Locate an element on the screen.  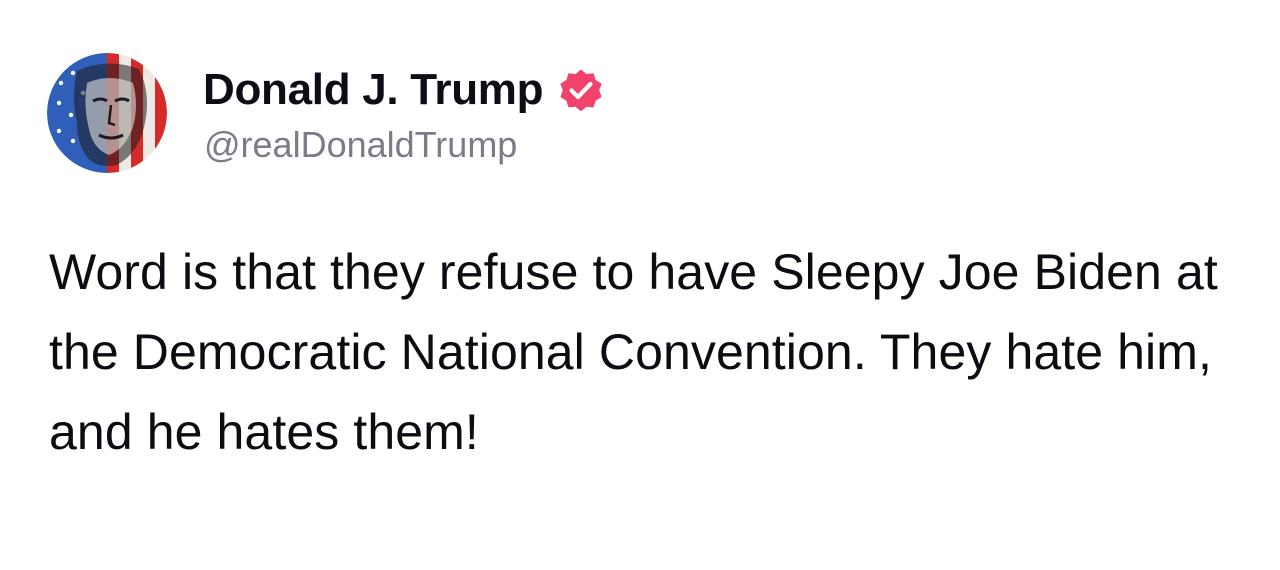
verified-badge-icon is located at coordinates (581, 90).